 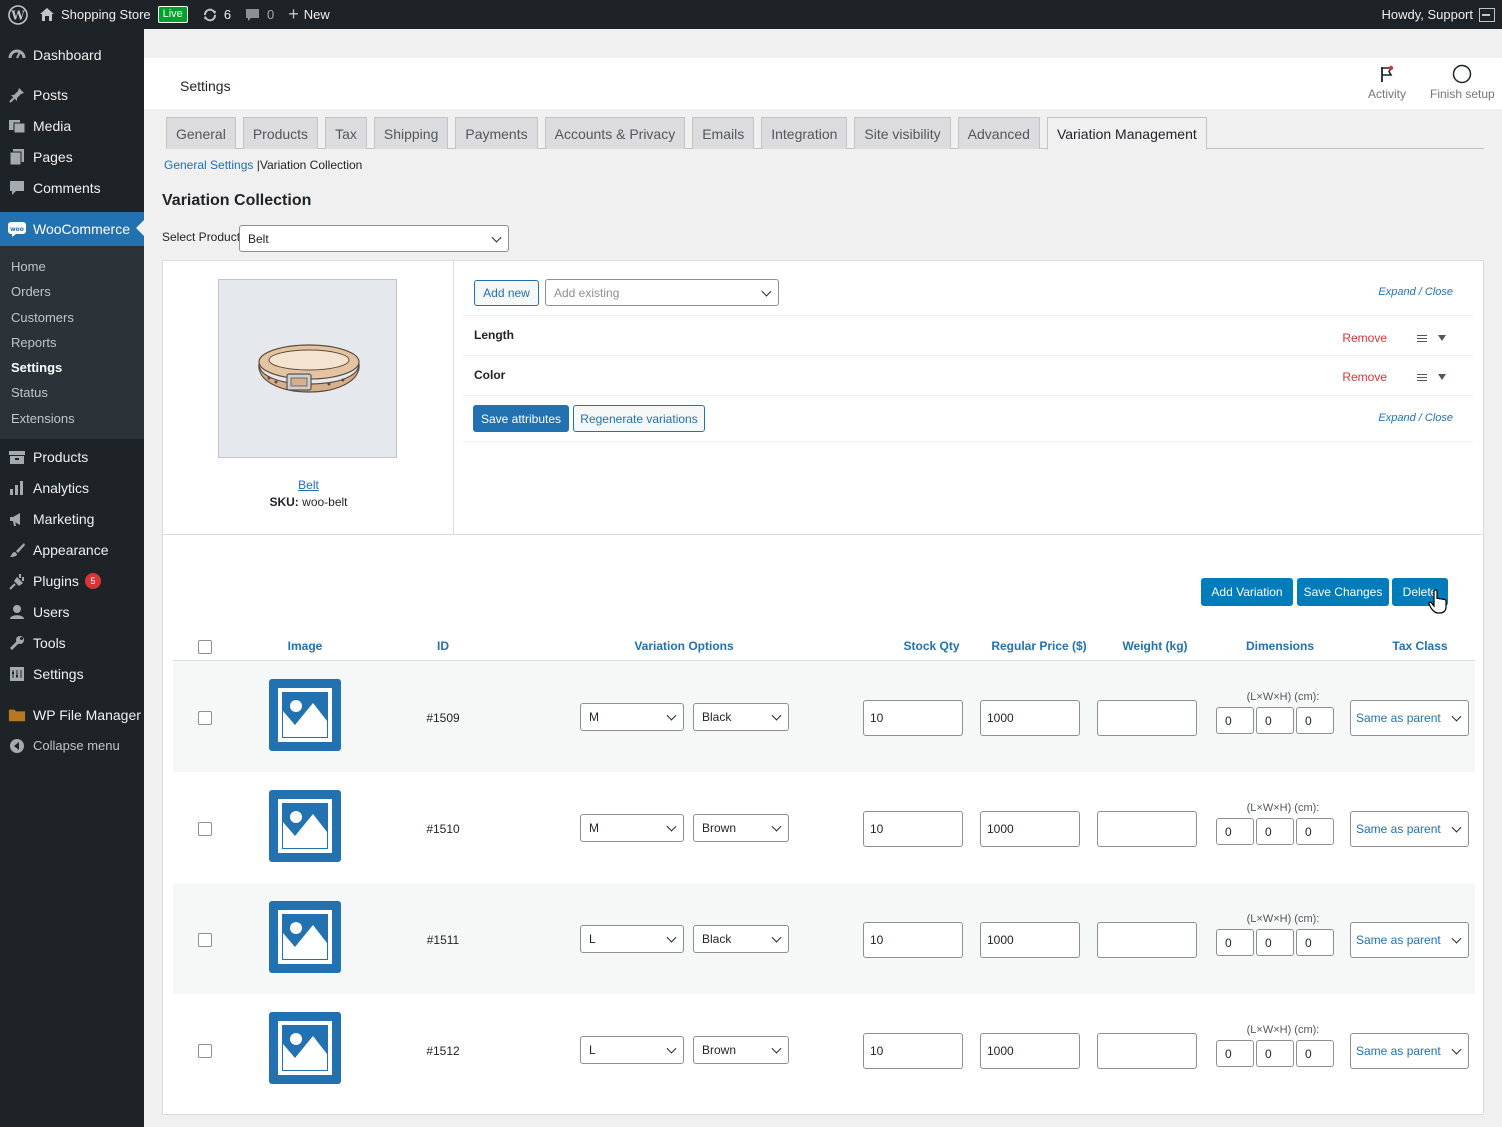 What do you see at coordinates (72, 714) in the screenshot?
I see `menu-file-manager: WP File Manager` at bounding box center [72, 714].